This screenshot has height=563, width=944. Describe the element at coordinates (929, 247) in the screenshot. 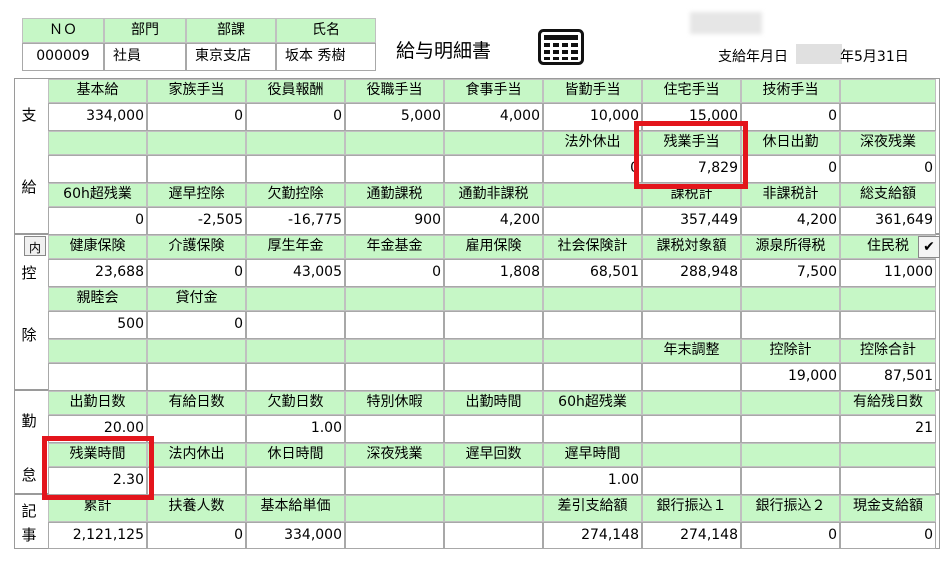

I see `checkmark-button: ✔` at that location.